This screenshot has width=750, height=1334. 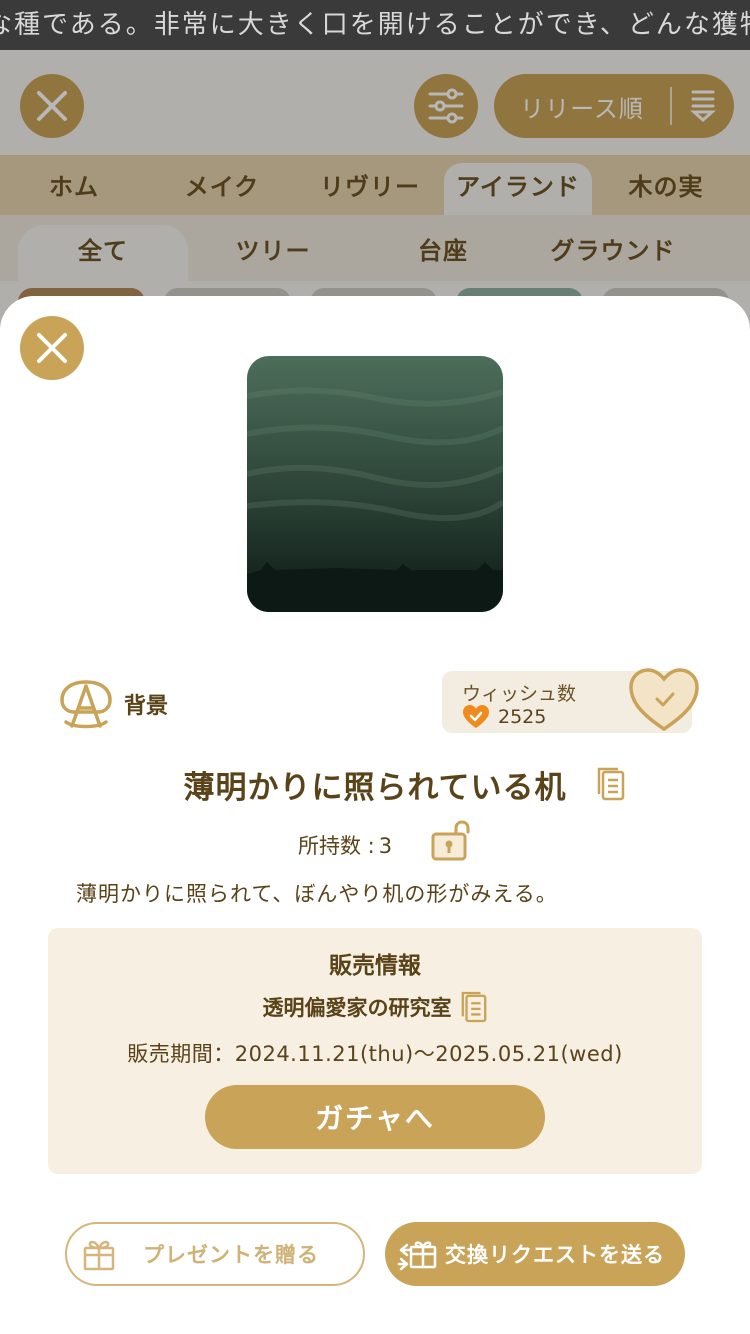 I want to click on wish-count-row: 2525, so click(x=504, y=717).